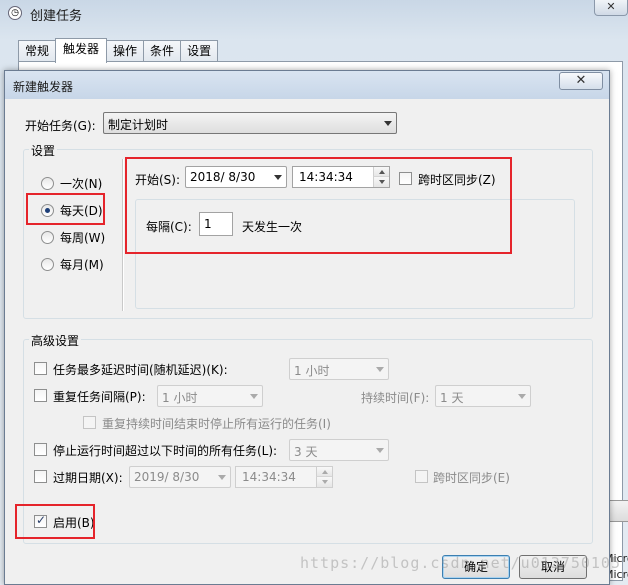 Image resolution: width=628 pixels, height=585 pixels. What do you see at coordinates (81, 50) in the screenshot?
I see `tab-triggers: 触发器` at bounding box center [81, 50].